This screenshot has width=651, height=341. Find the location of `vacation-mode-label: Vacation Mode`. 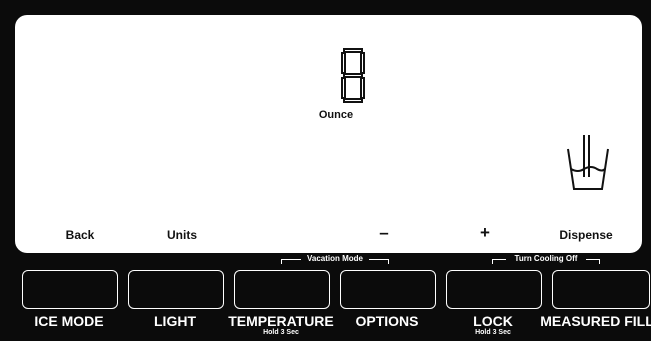

vacation-mode-label: Vacation Mode is located at coordinates (335, 258).